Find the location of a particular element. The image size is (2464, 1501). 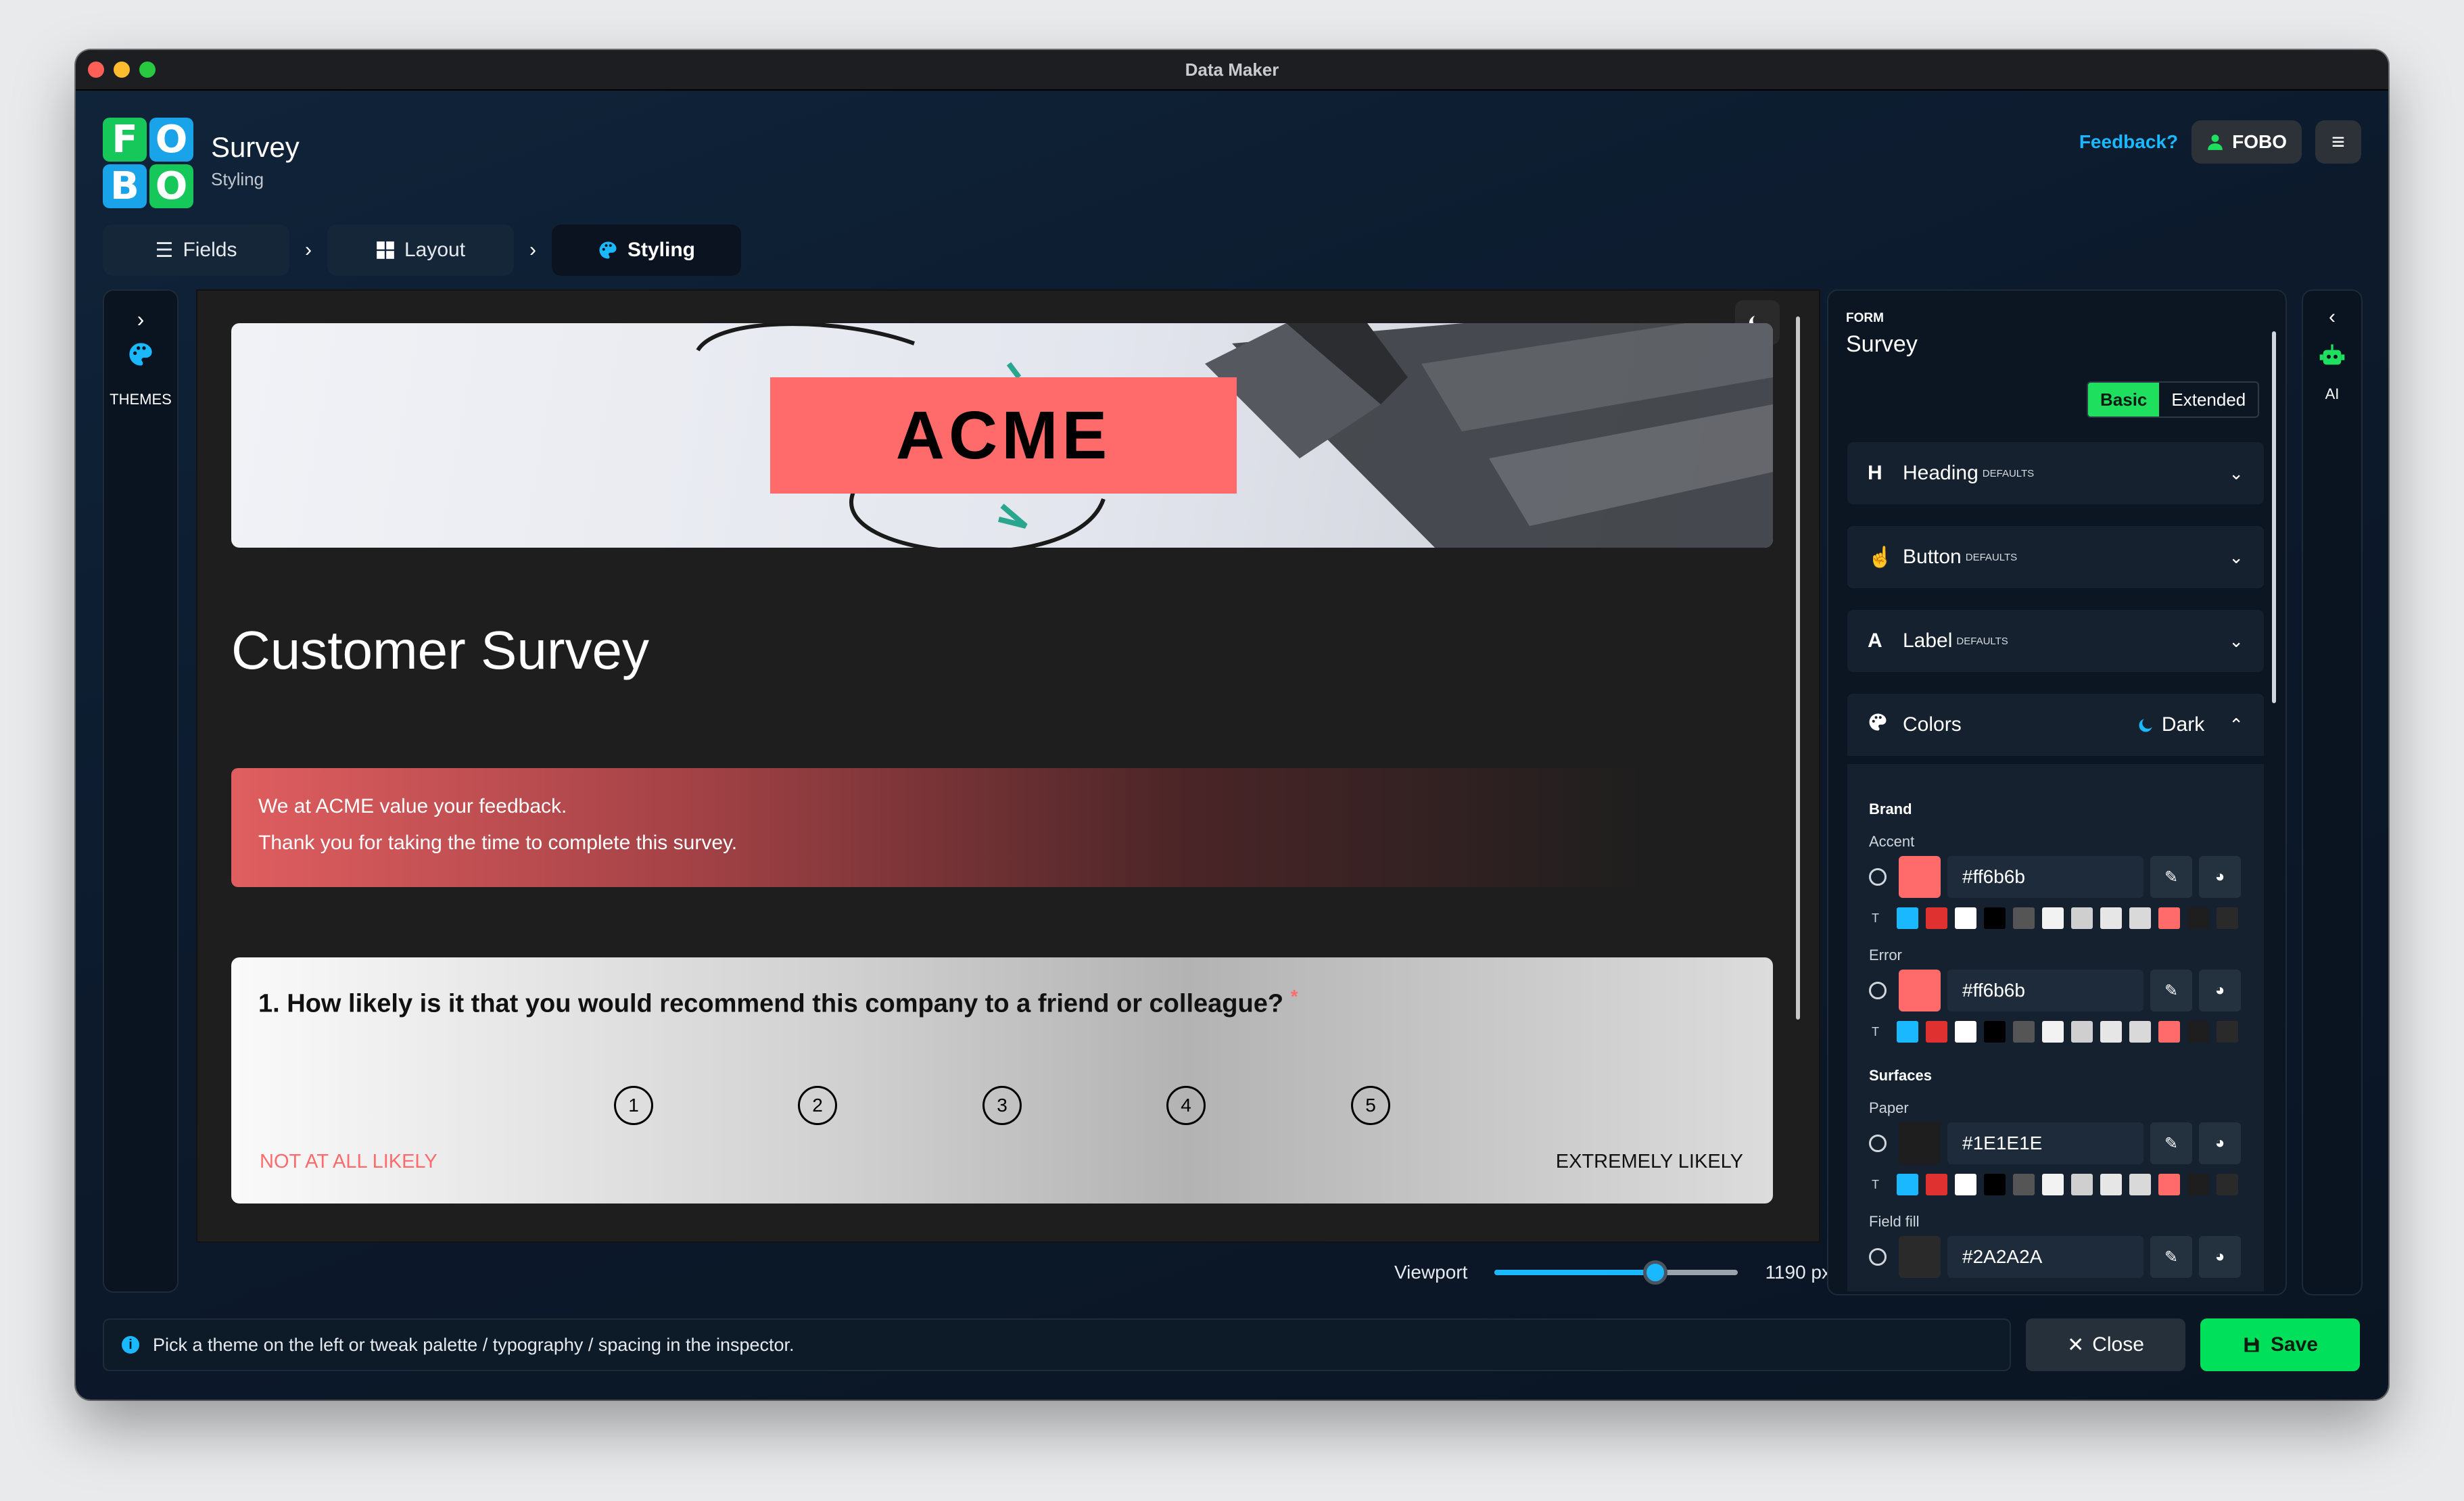

themes-rail: › THEMES is located at coordinates (141, 791).